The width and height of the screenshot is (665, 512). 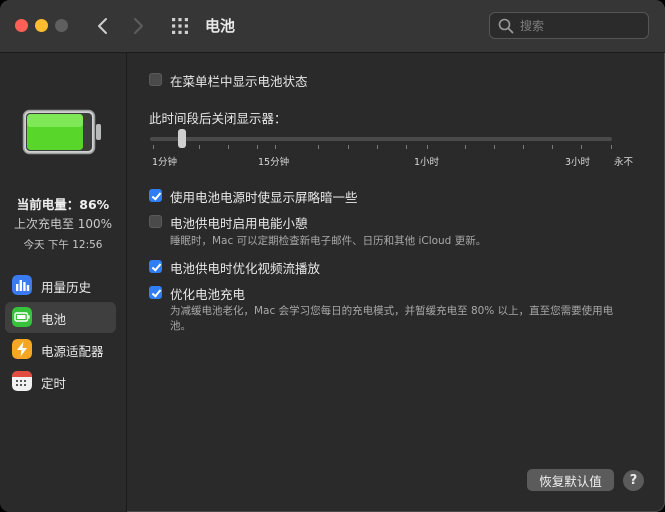 I want to click on optimized-charging-label: 优化电池充电, so click(x=208, y=294).